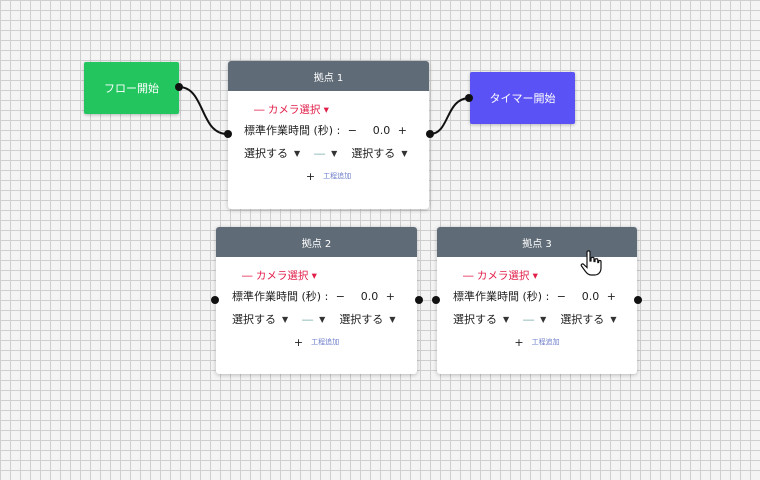 Image resolution: width=760 pixels, height=480 pixels. I want to click on start-output-port, so click(179, 87).